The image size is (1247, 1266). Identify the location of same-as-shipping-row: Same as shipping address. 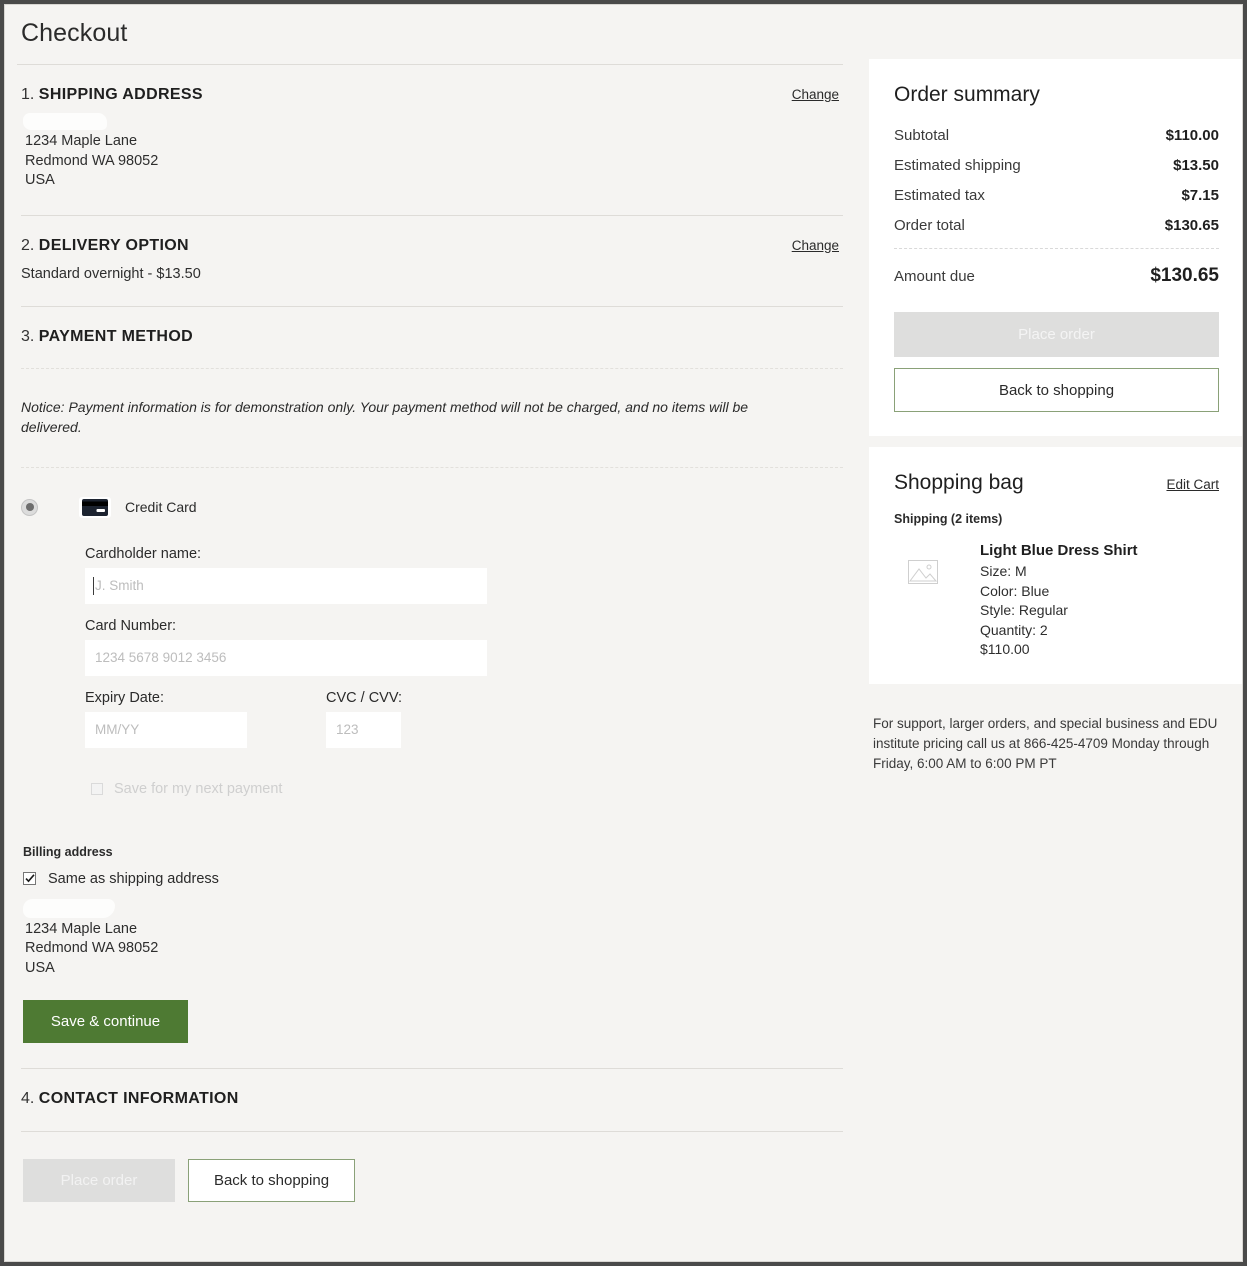
(432, 873).